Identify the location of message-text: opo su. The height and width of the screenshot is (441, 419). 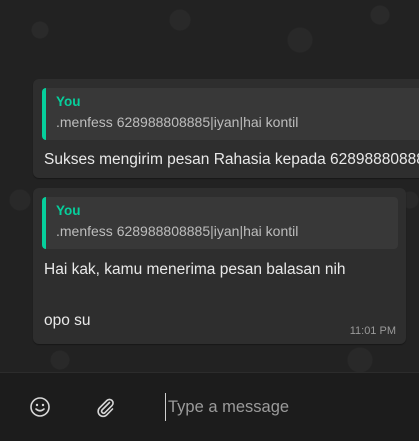
(67, 320).